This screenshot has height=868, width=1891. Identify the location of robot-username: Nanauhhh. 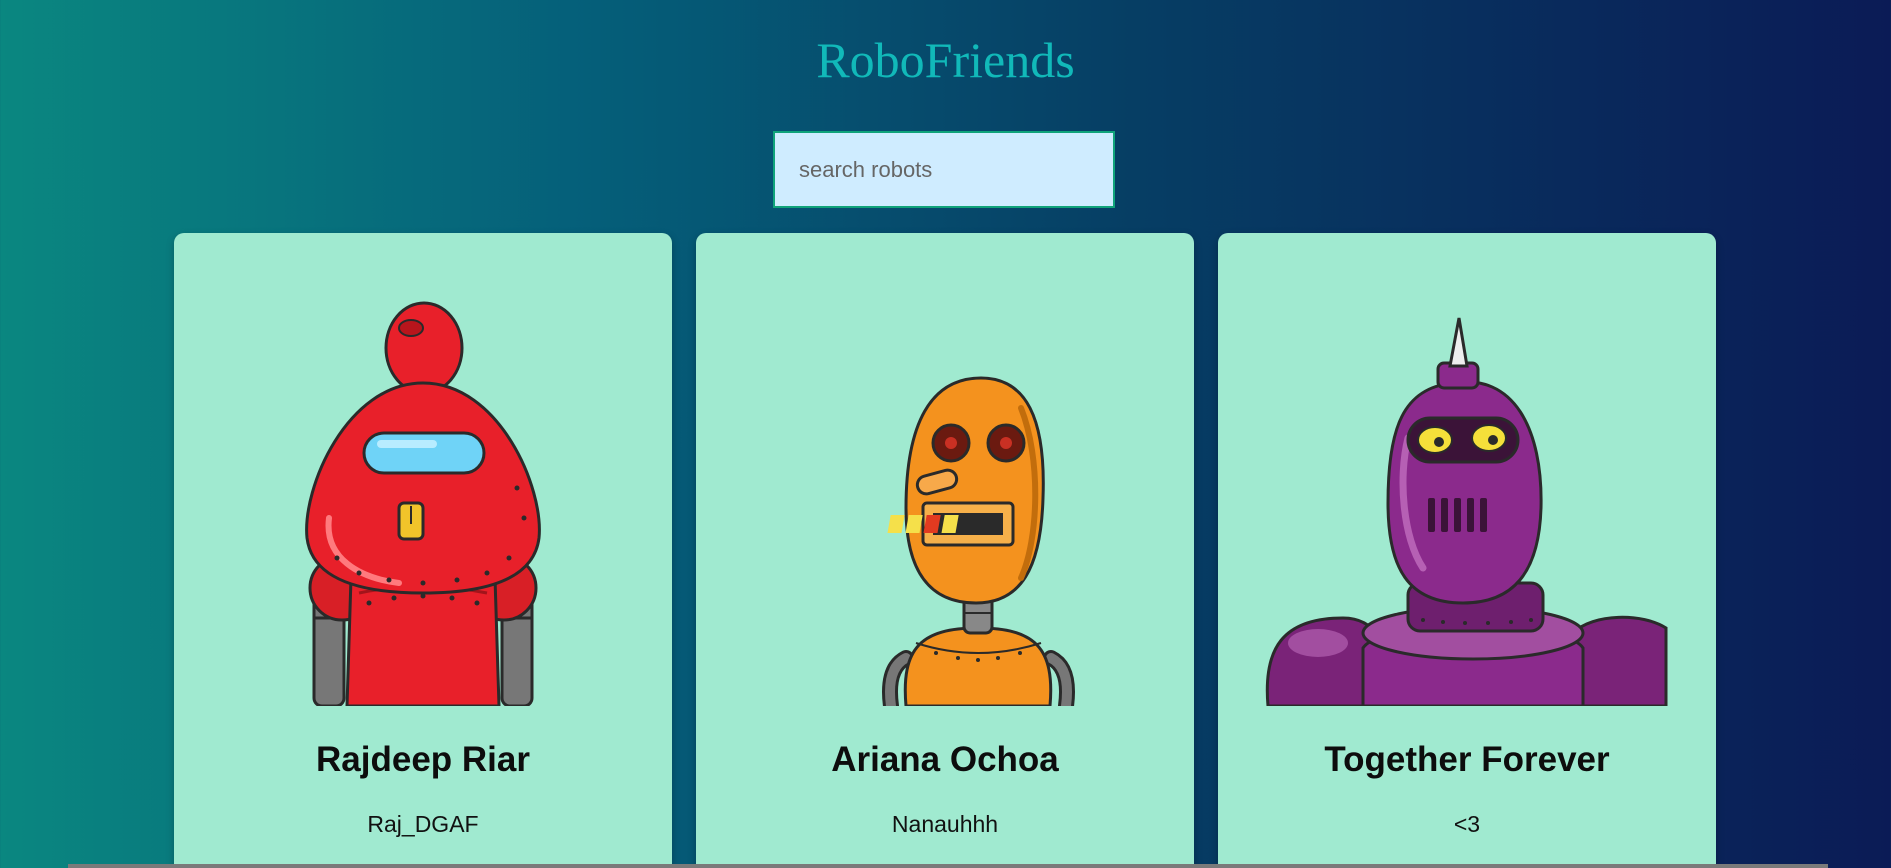
(945, 824).